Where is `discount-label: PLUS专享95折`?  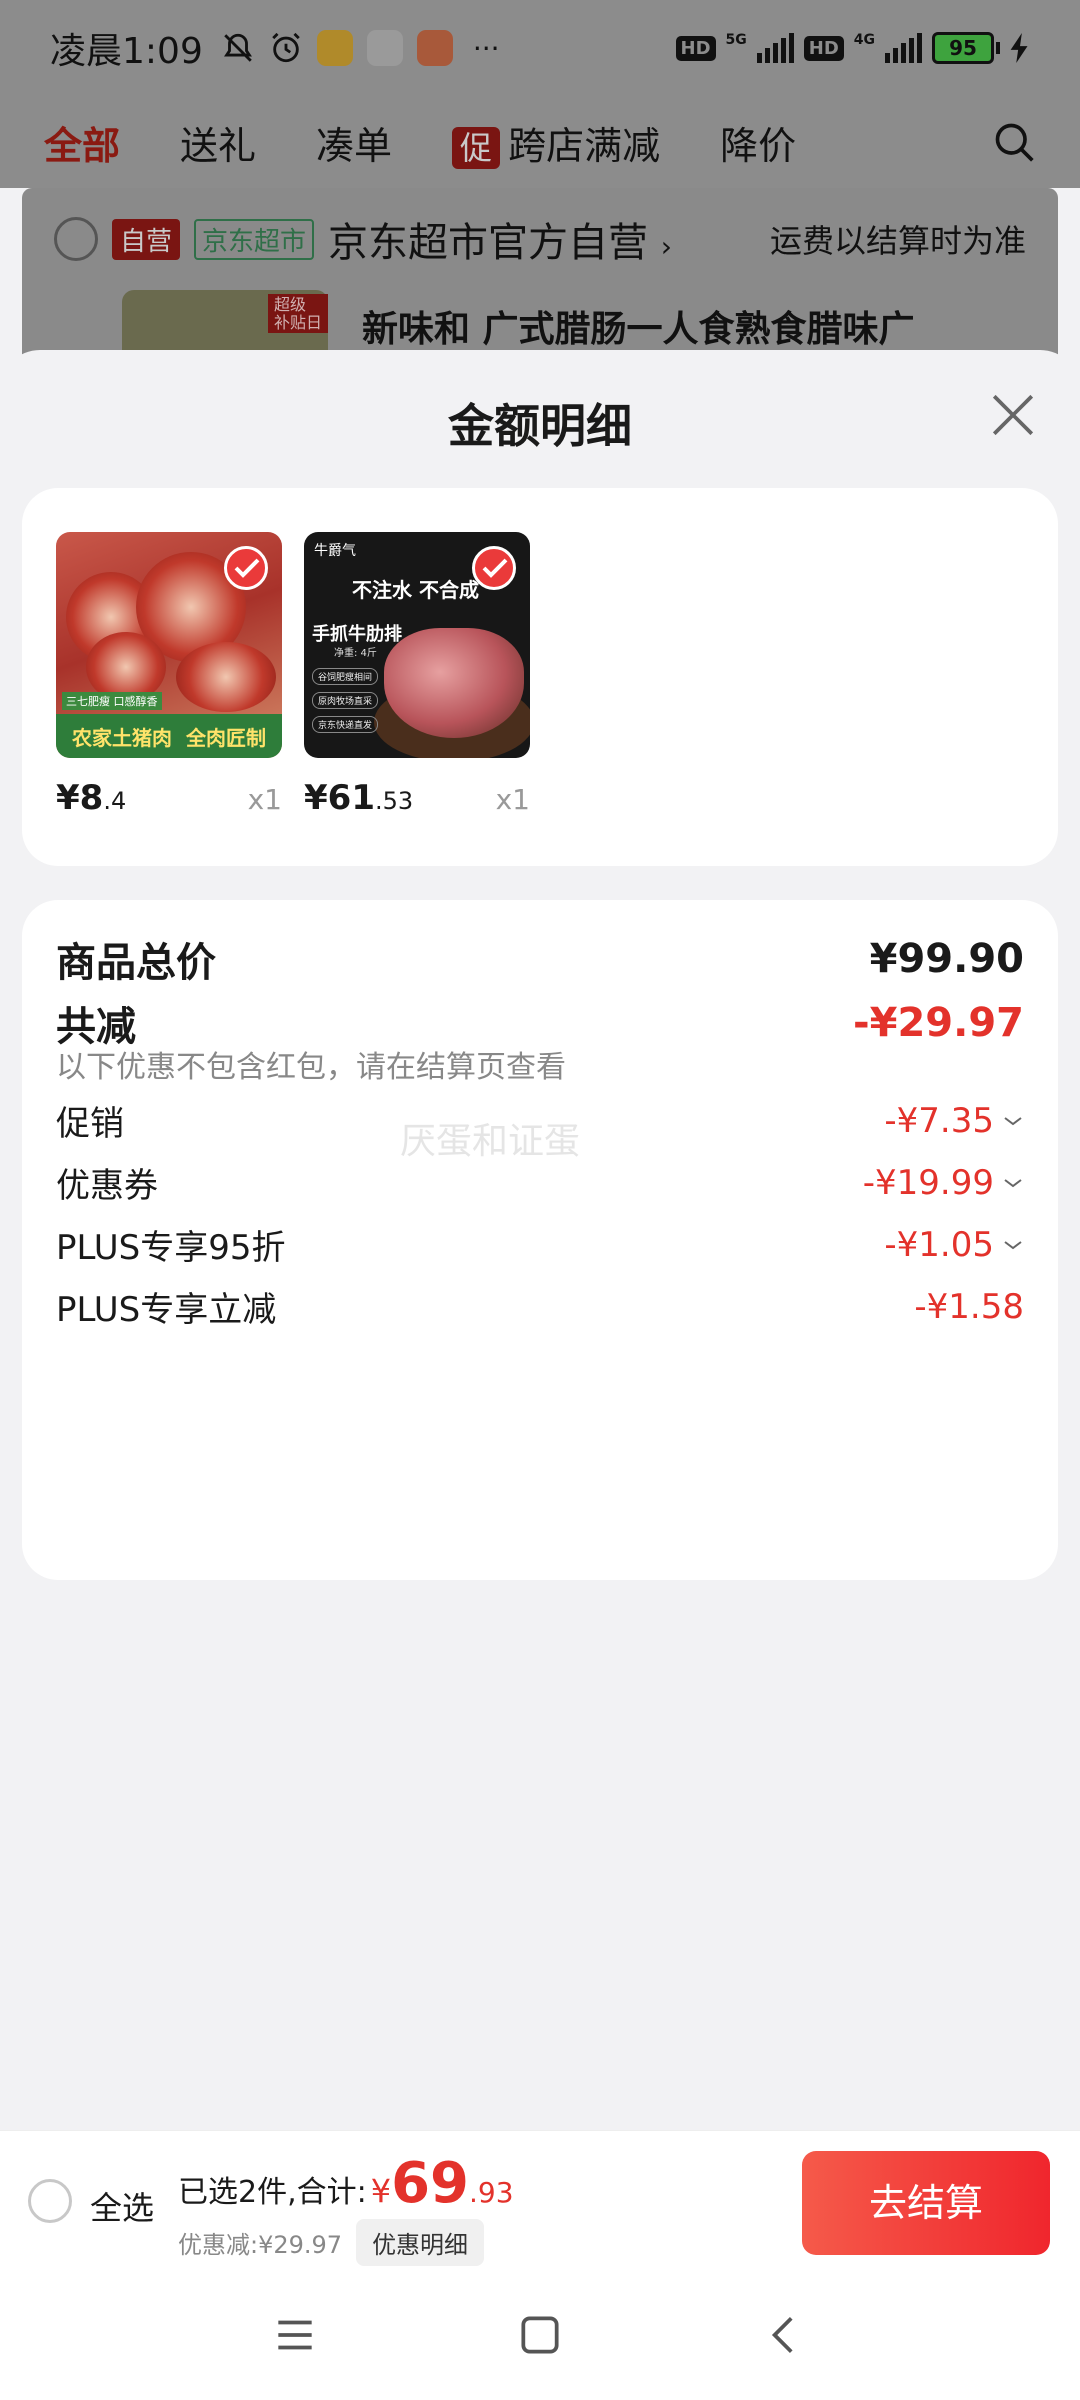 discount-label: PLUS专享95折 is located at coordinates (171, 1248).